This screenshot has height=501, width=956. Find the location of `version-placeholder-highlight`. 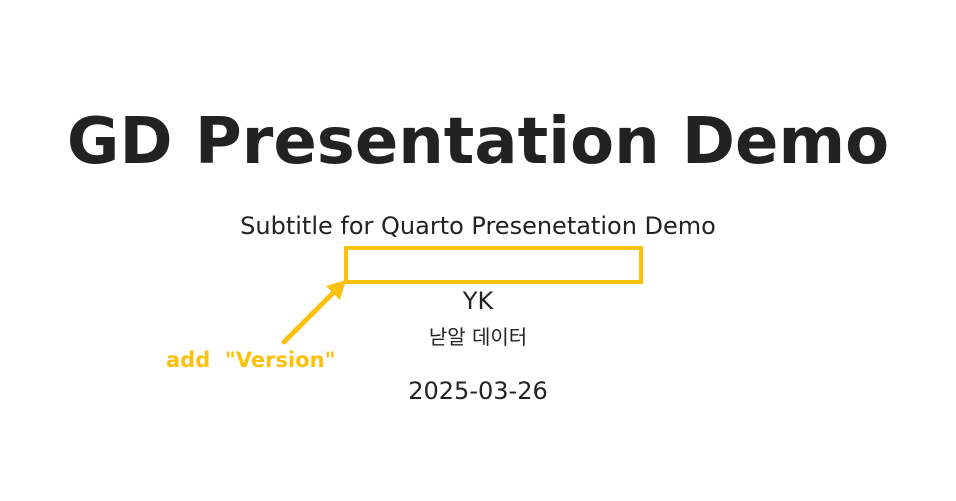

version-placeholder-highlight is located at coordinates (493, 265).